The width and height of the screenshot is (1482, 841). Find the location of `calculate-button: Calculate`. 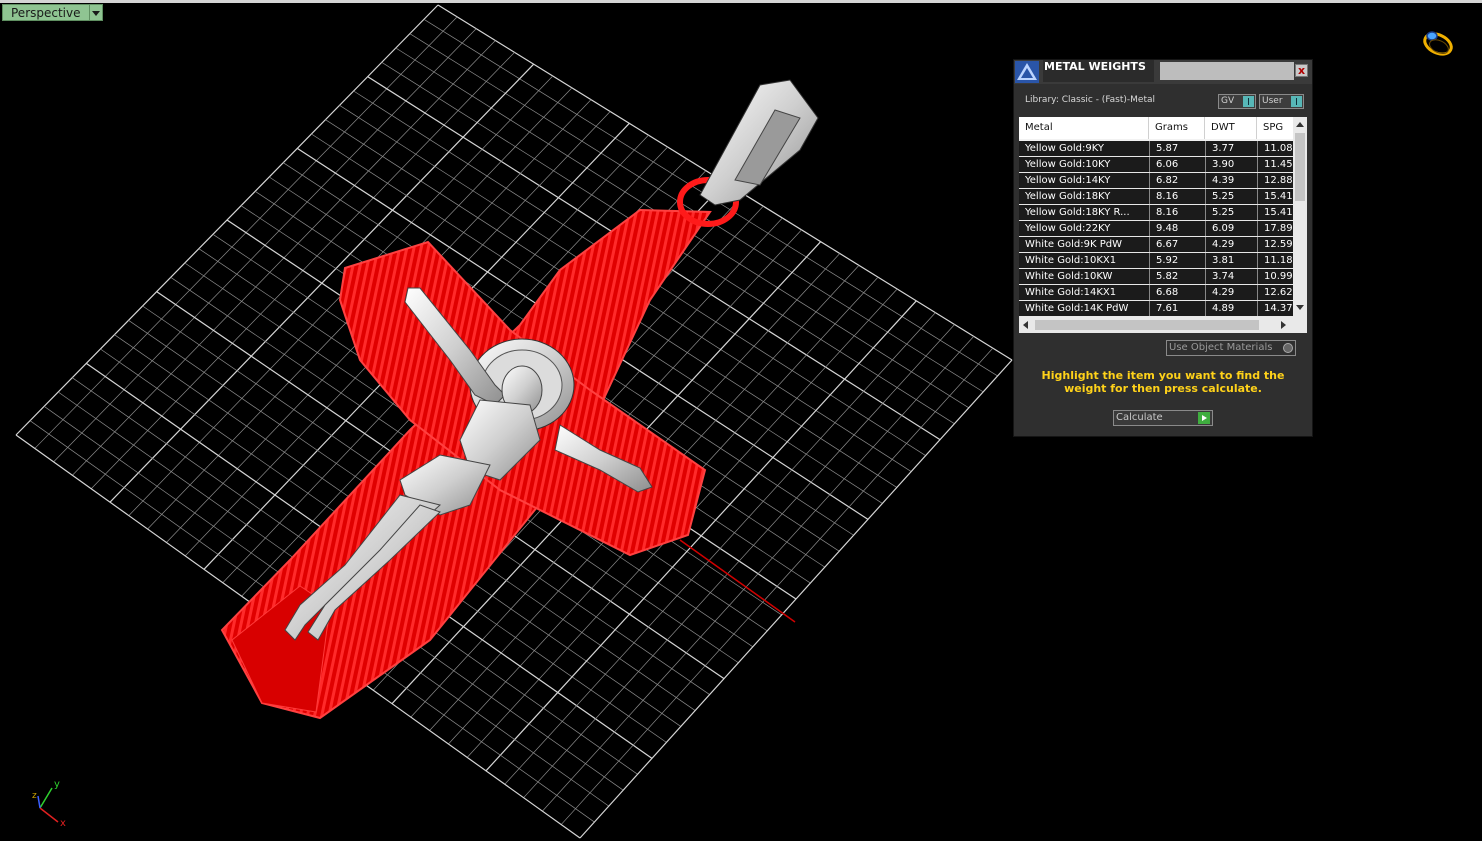

calculate-button: Calculate is located at coordinates (1163, 418).